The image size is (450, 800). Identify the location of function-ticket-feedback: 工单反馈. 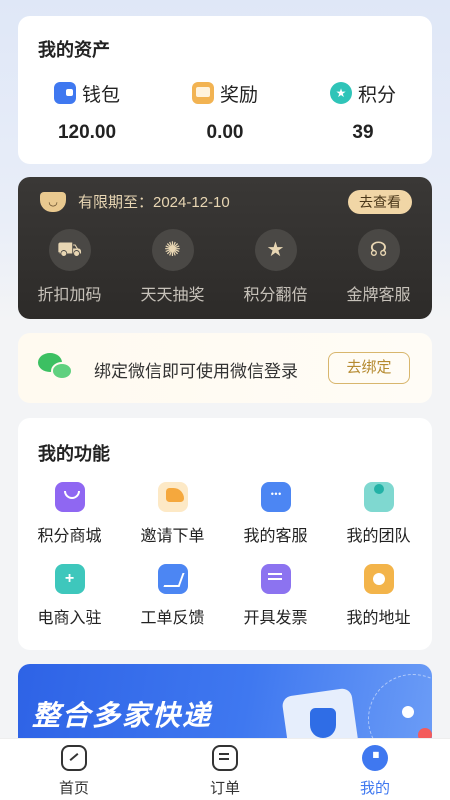
(172, 596).